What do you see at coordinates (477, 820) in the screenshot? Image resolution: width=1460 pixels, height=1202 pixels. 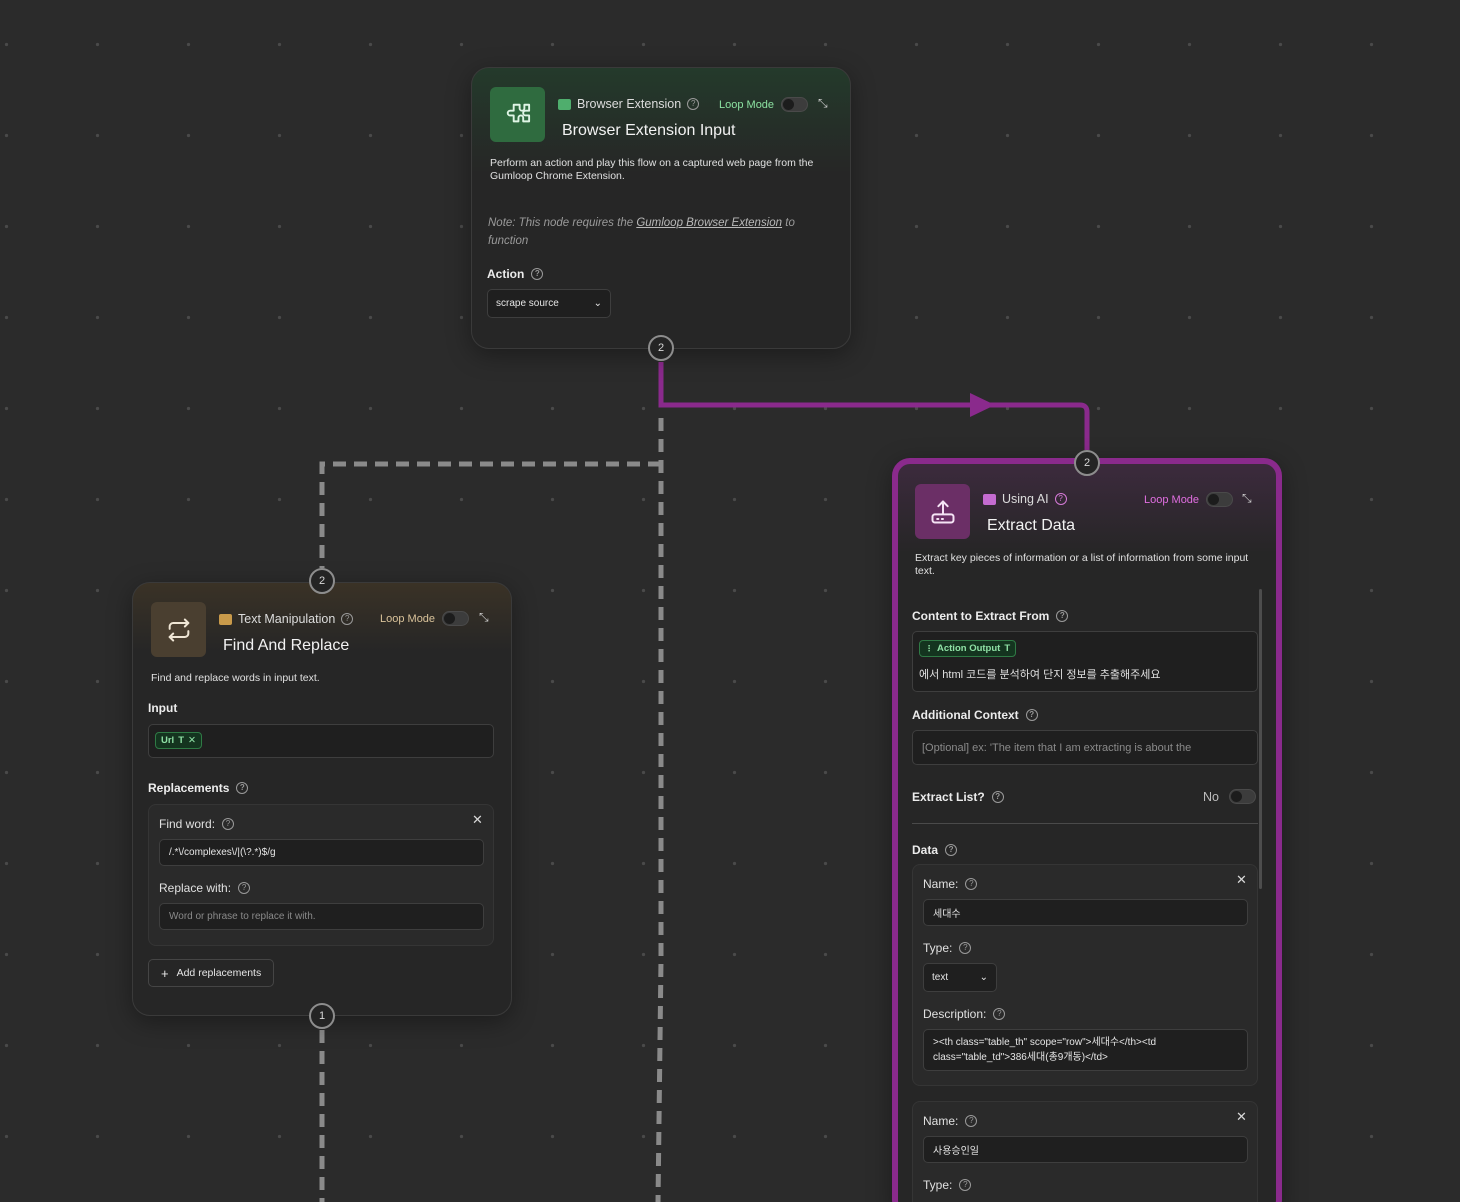 I see `remove-replacement-icon: ✕` at bounding box center [477, 820].